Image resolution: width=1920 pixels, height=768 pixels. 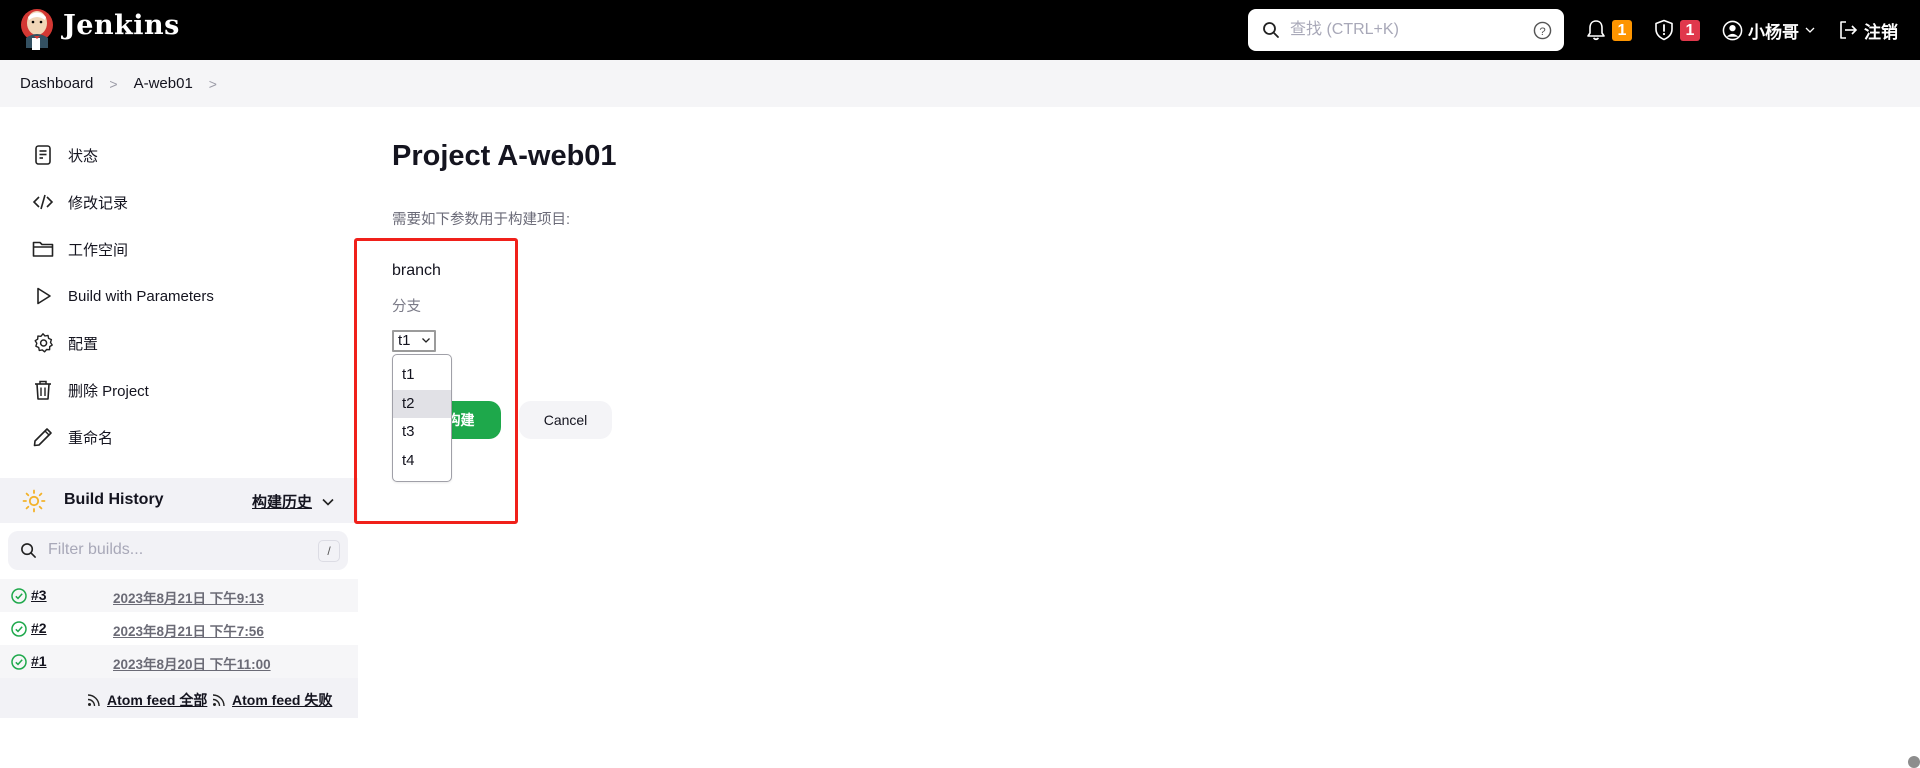 I want to click on play-icon, so click(x=44, y=296).